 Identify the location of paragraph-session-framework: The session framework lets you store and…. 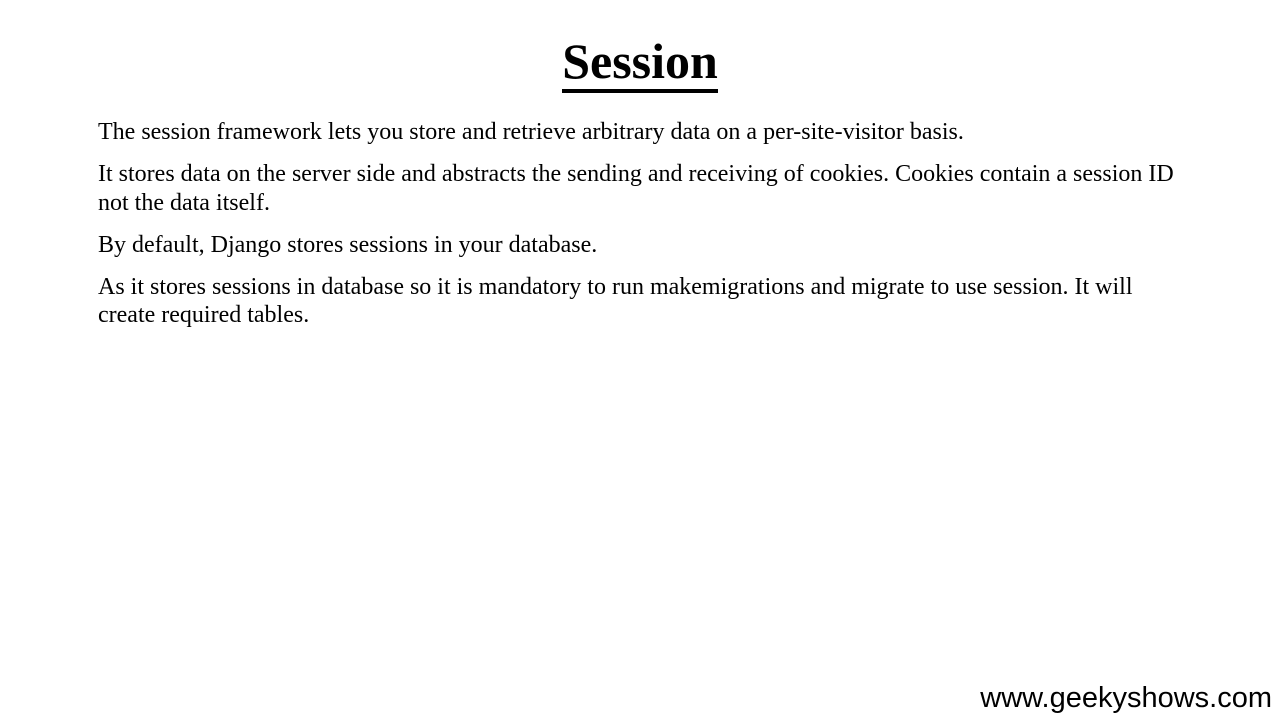
(531, 132).